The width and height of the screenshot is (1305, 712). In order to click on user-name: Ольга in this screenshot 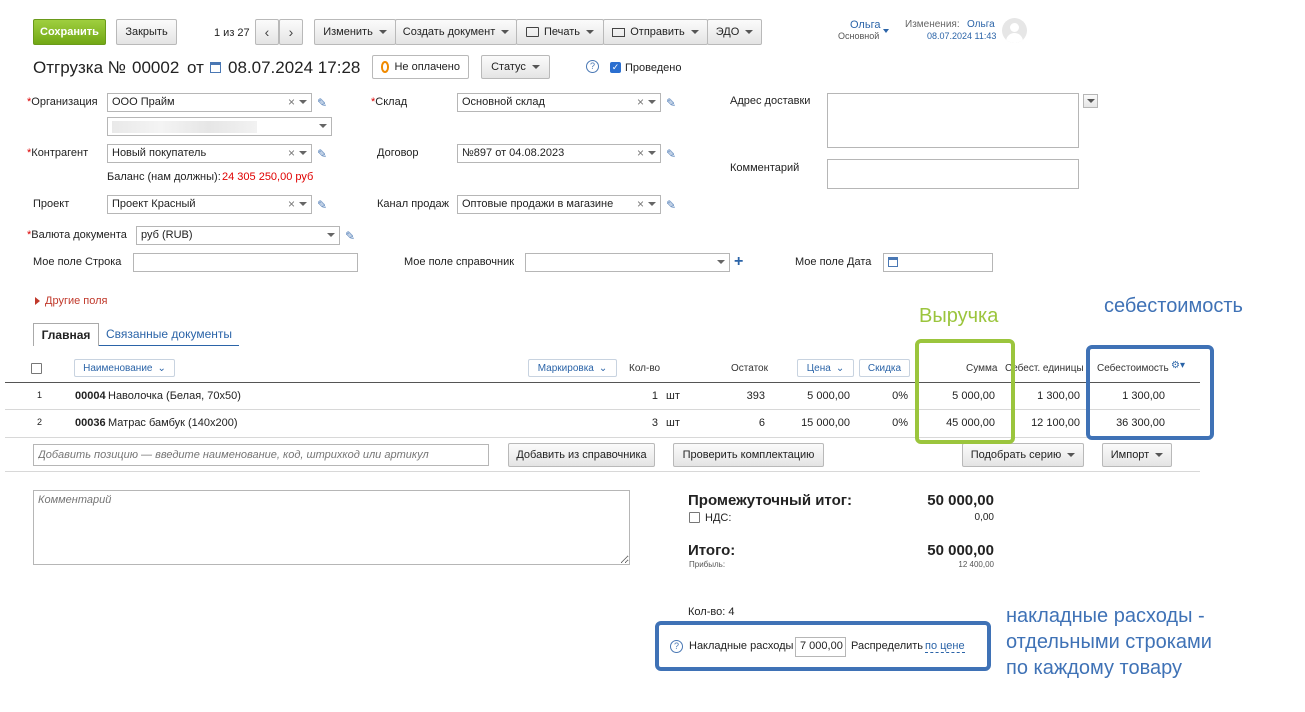, I will do `click(865, 25)`.